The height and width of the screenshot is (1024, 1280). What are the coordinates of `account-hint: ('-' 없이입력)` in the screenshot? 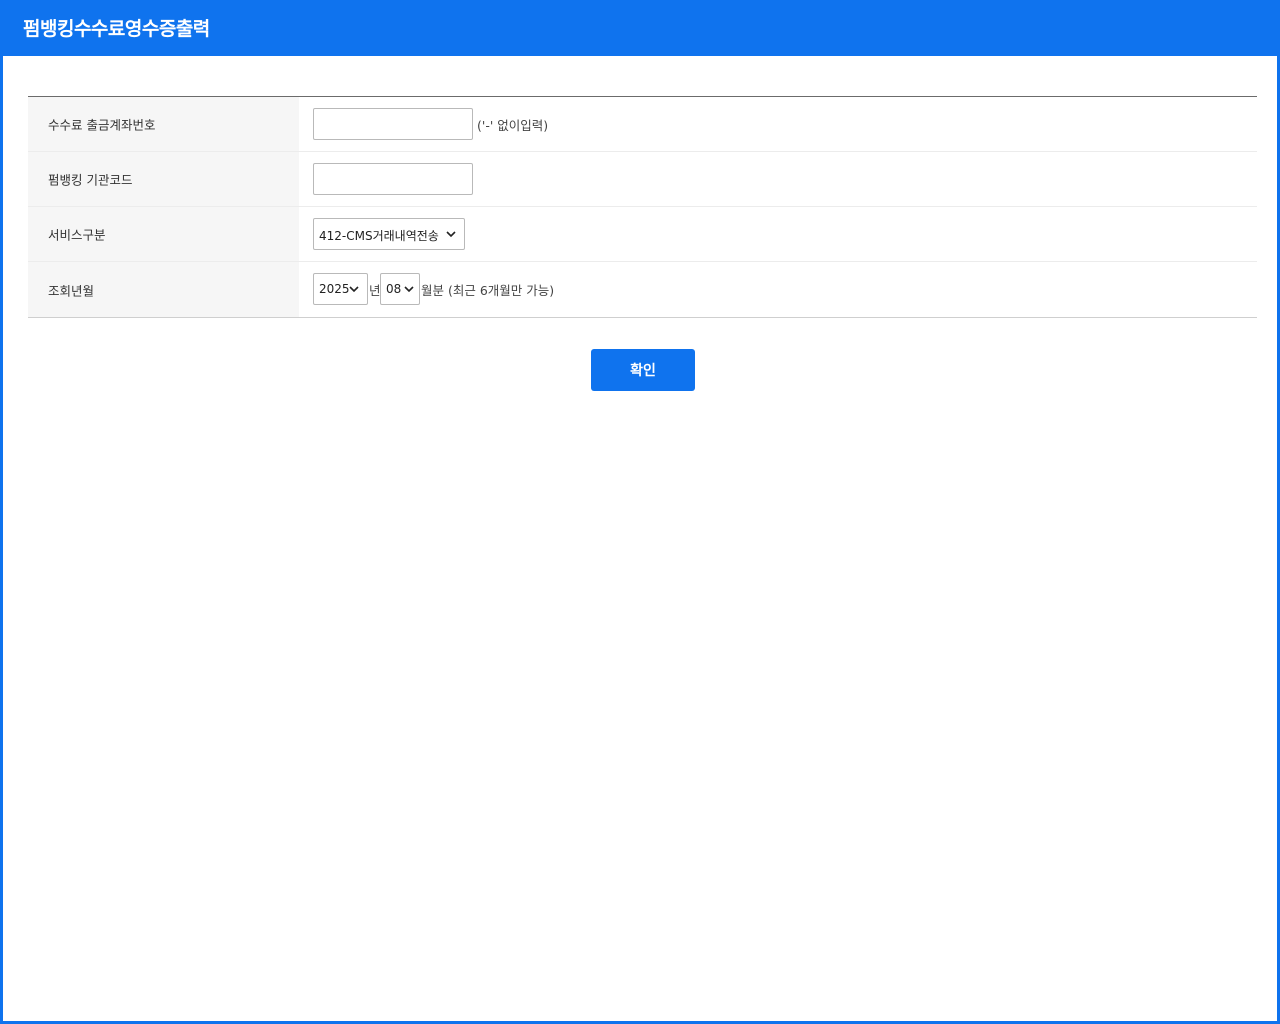 It's located at (513, 125).